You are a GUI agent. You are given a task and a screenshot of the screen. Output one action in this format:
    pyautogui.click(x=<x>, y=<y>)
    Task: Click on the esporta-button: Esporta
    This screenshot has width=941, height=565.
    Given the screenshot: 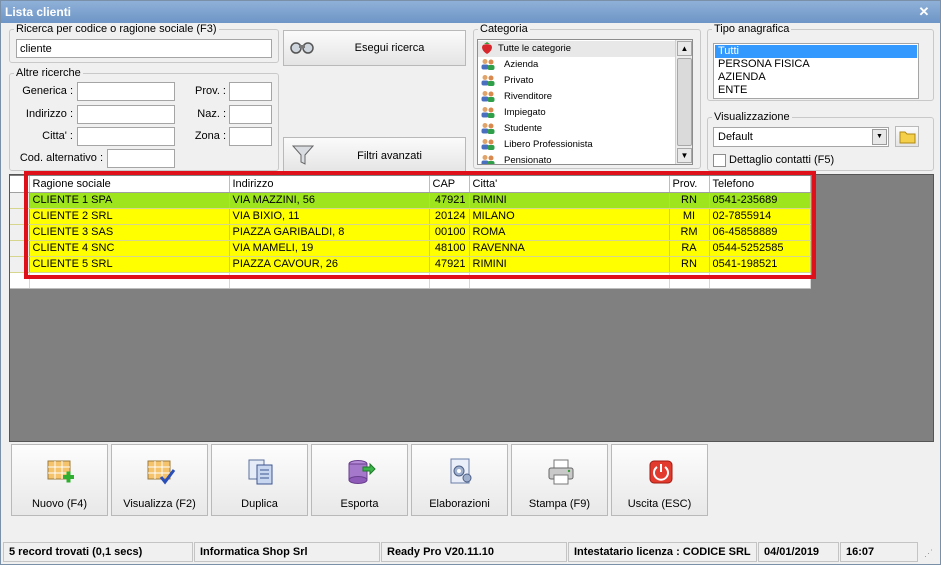 What is the action you would take?
    pyautogui.click(x=359, y=480)
    